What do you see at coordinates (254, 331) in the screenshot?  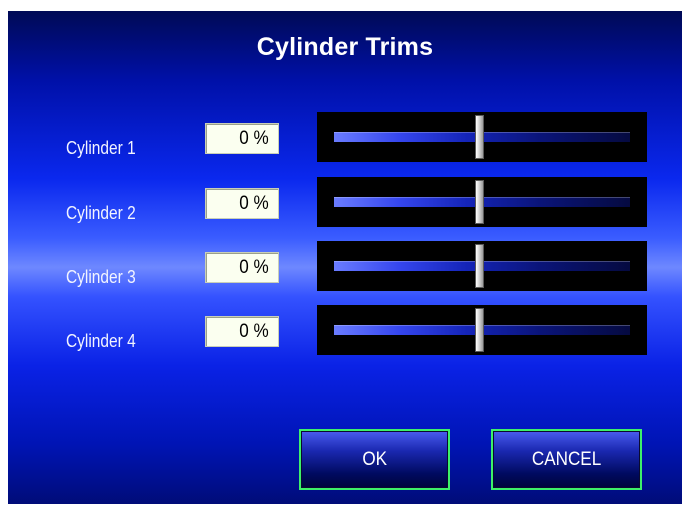 I see `cylinder-4-value-text: 0 %` at bounding box center [254, 331].